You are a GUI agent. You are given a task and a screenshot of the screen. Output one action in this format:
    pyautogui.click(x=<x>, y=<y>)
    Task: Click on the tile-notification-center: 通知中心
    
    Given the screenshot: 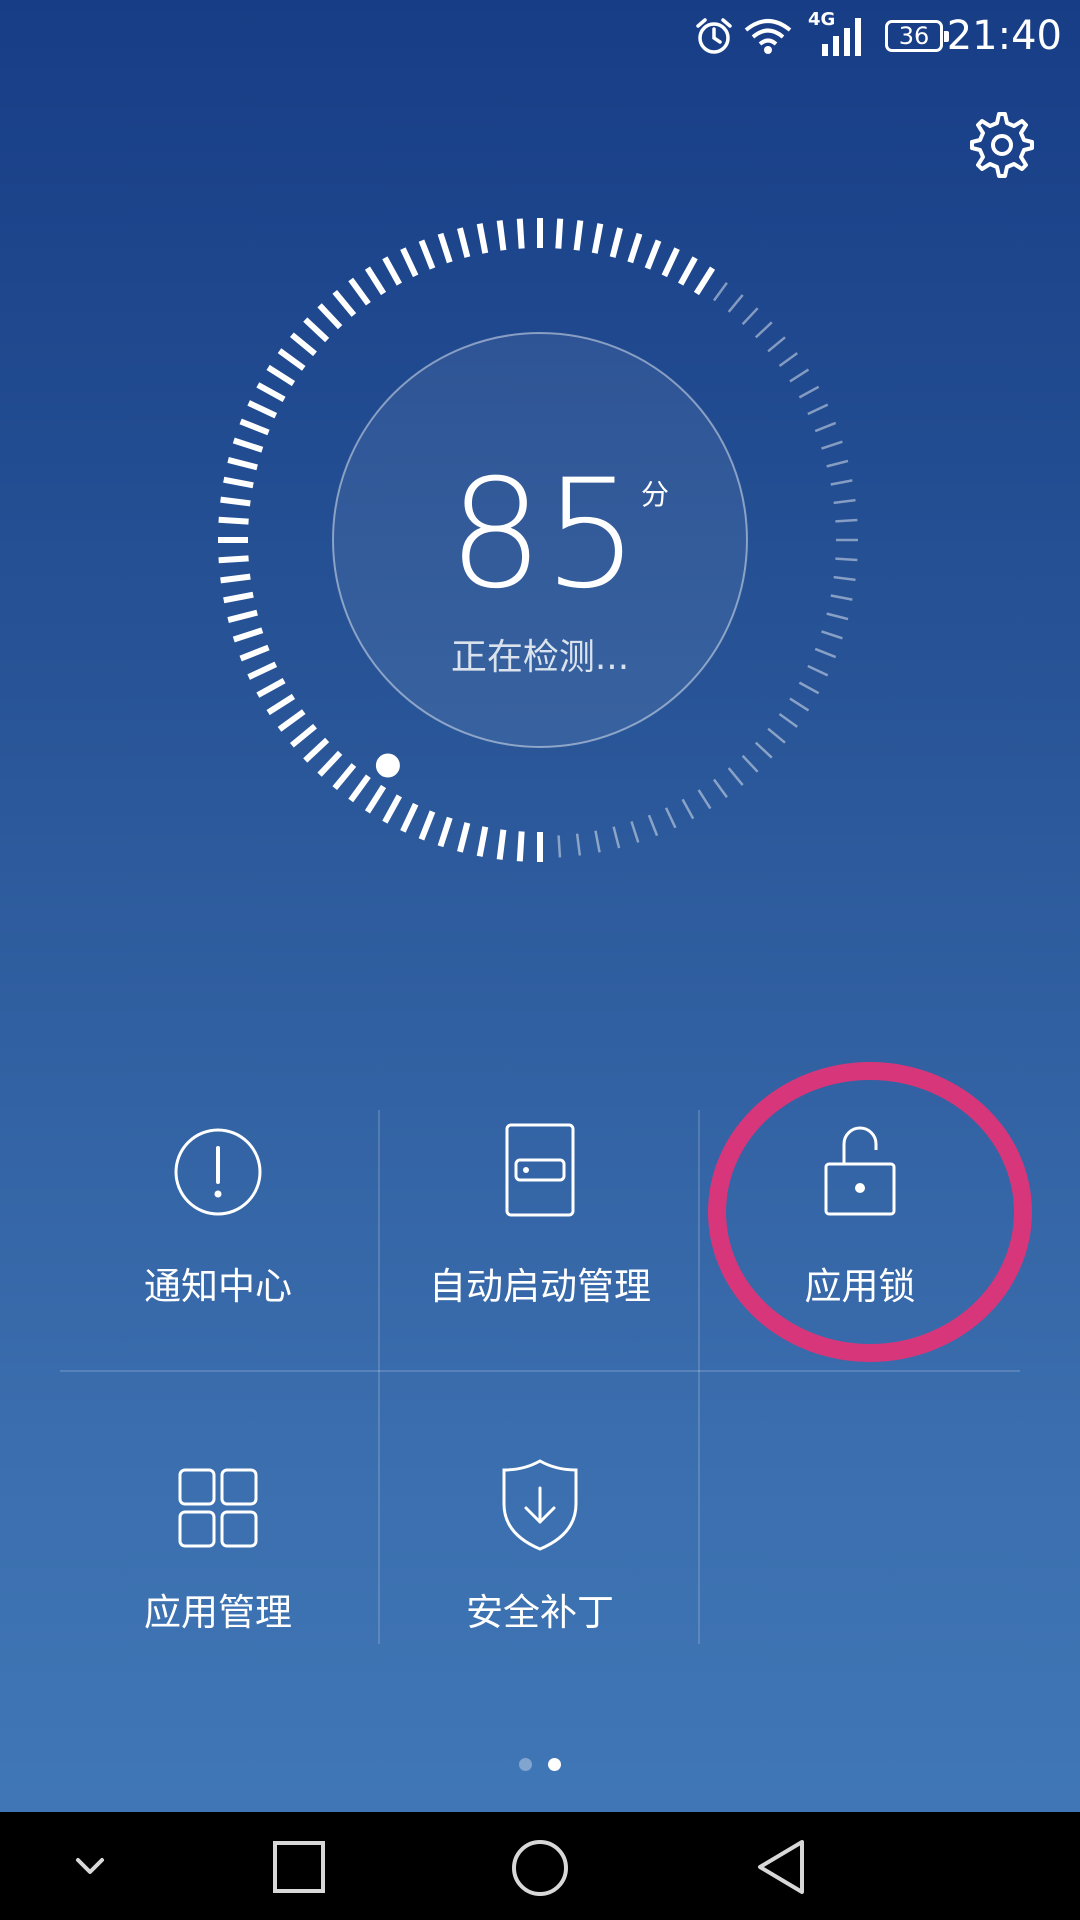 What is the action you would take?
    pyautogui.click(x=218, y=1239)
    